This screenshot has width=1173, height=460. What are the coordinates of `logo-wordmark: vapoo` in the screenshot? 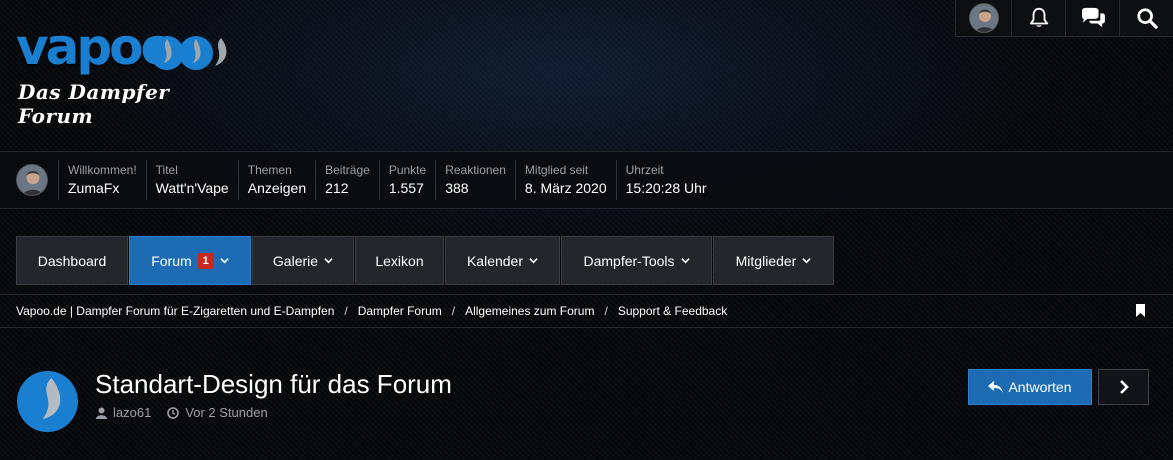 It's located at (95, 47).